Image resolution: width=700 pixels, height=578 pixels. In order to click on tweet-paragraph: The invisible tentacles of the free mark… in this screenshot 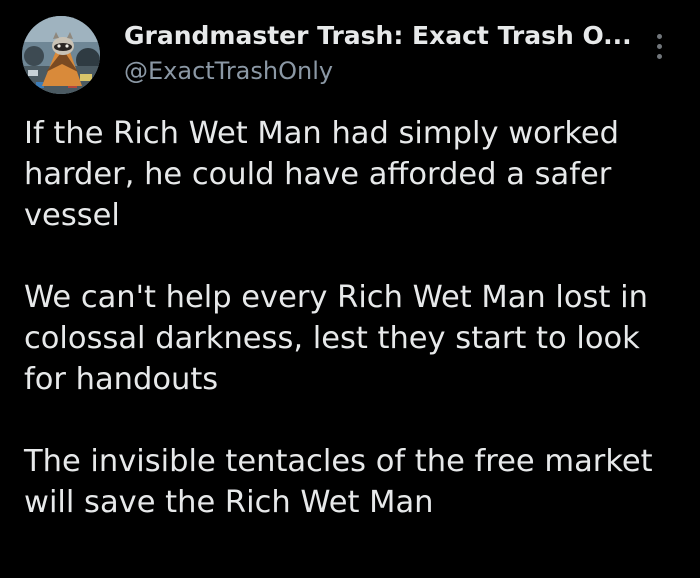, I will do `click(338, 482)`.